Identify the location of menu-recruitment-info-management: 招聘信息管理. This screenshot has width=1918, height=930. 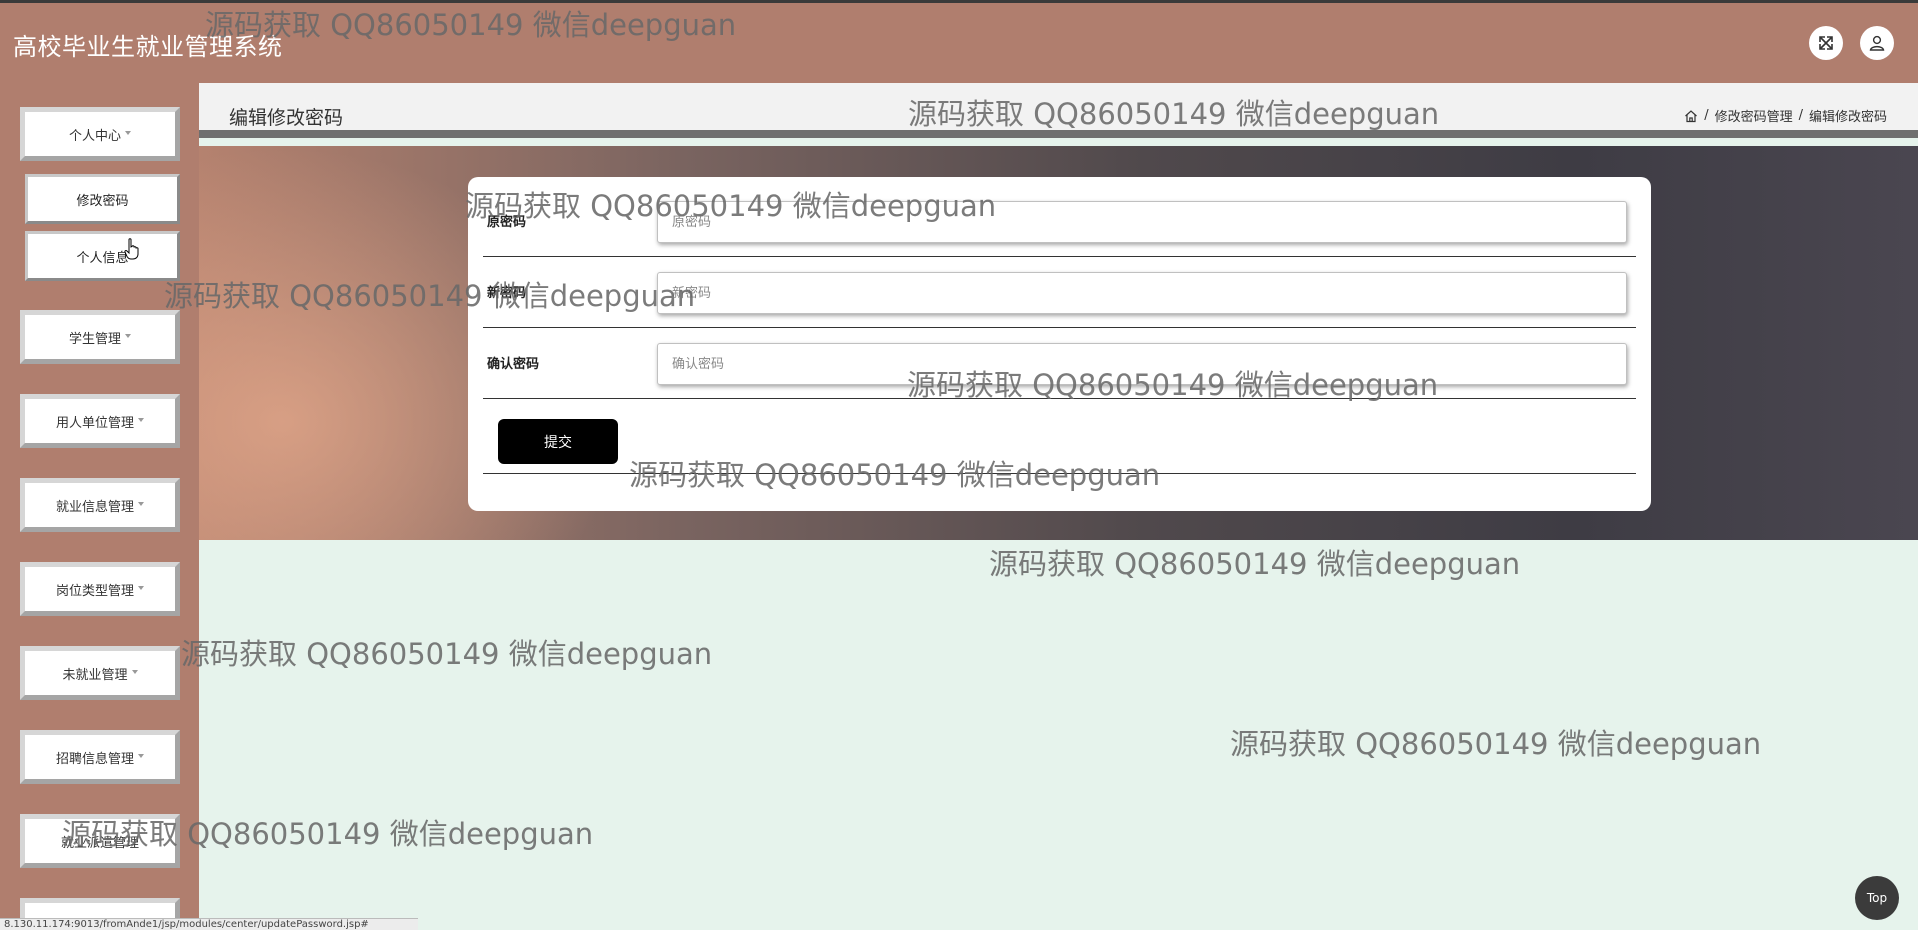
(100, 757).